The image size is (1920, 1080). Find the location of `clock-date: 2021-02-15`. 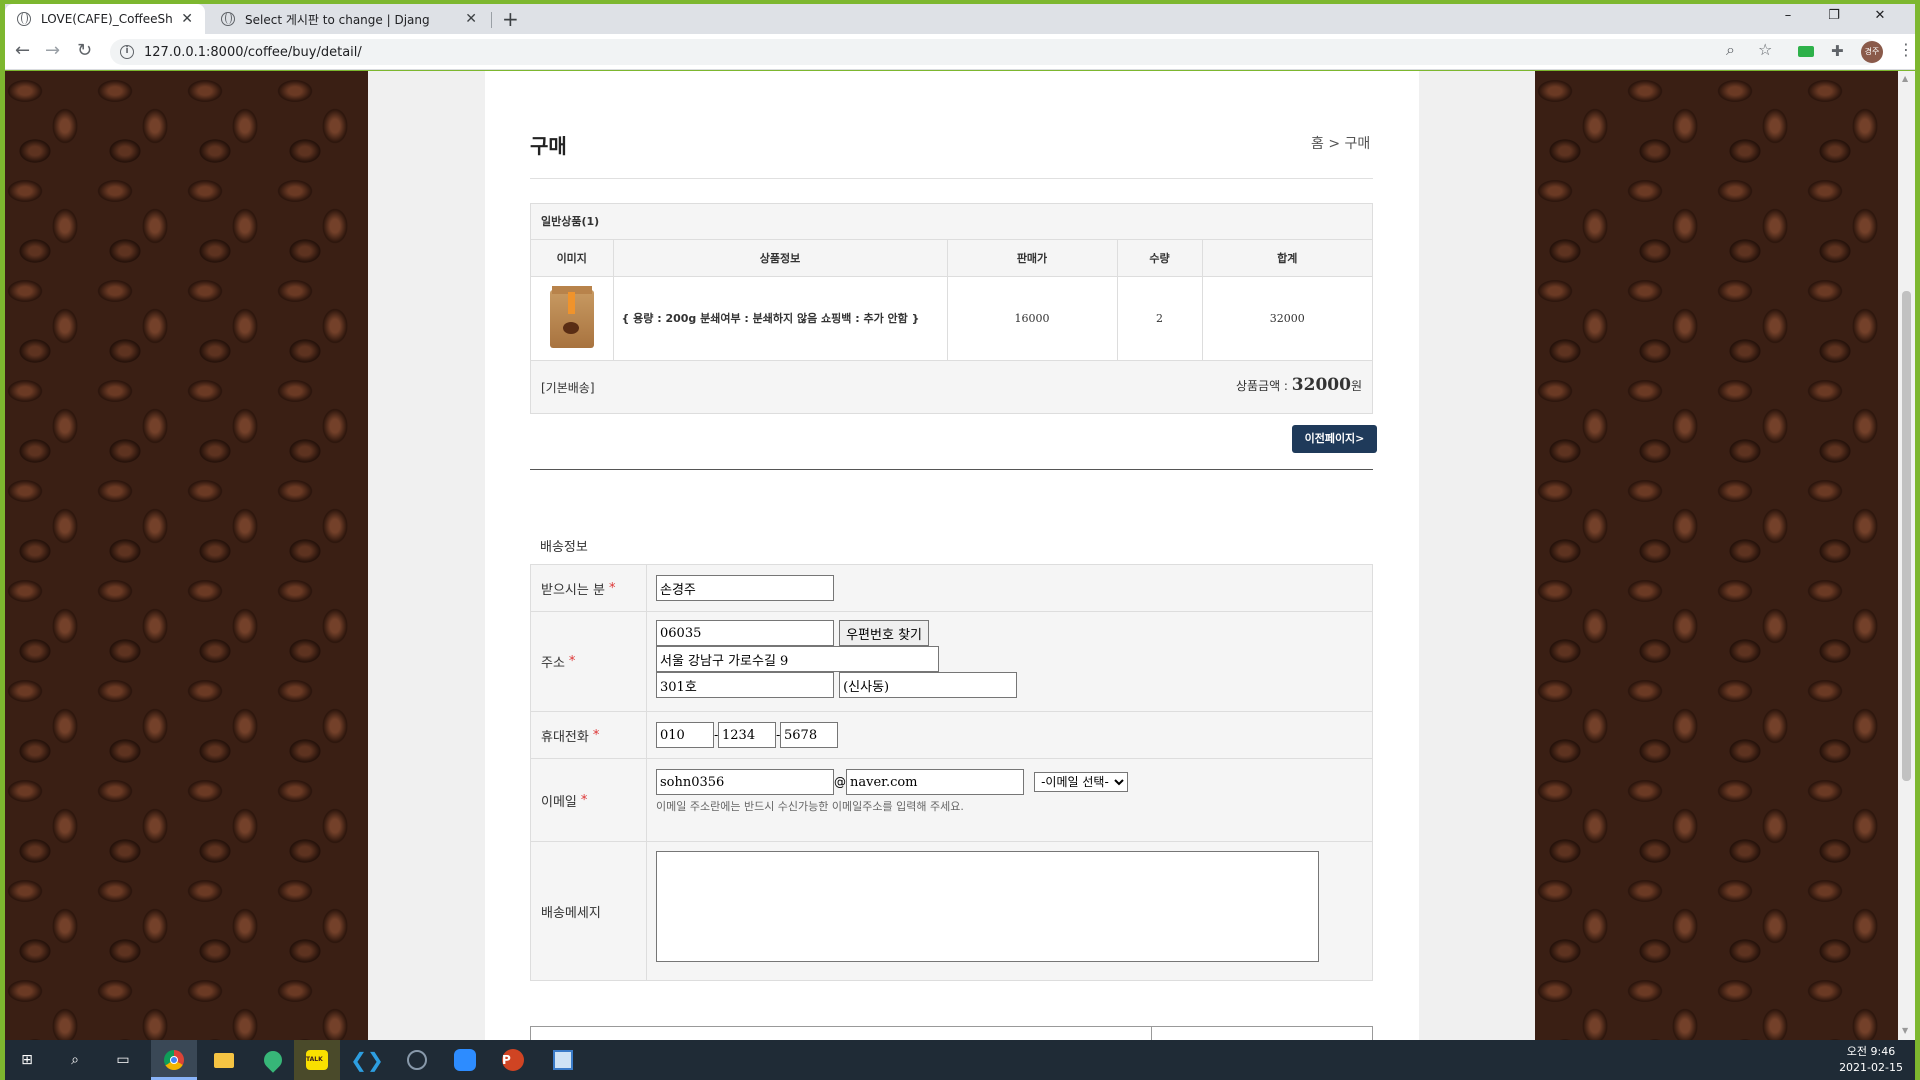

clock-date: 2021-02-15 is located at coordinates (1871, 1067).